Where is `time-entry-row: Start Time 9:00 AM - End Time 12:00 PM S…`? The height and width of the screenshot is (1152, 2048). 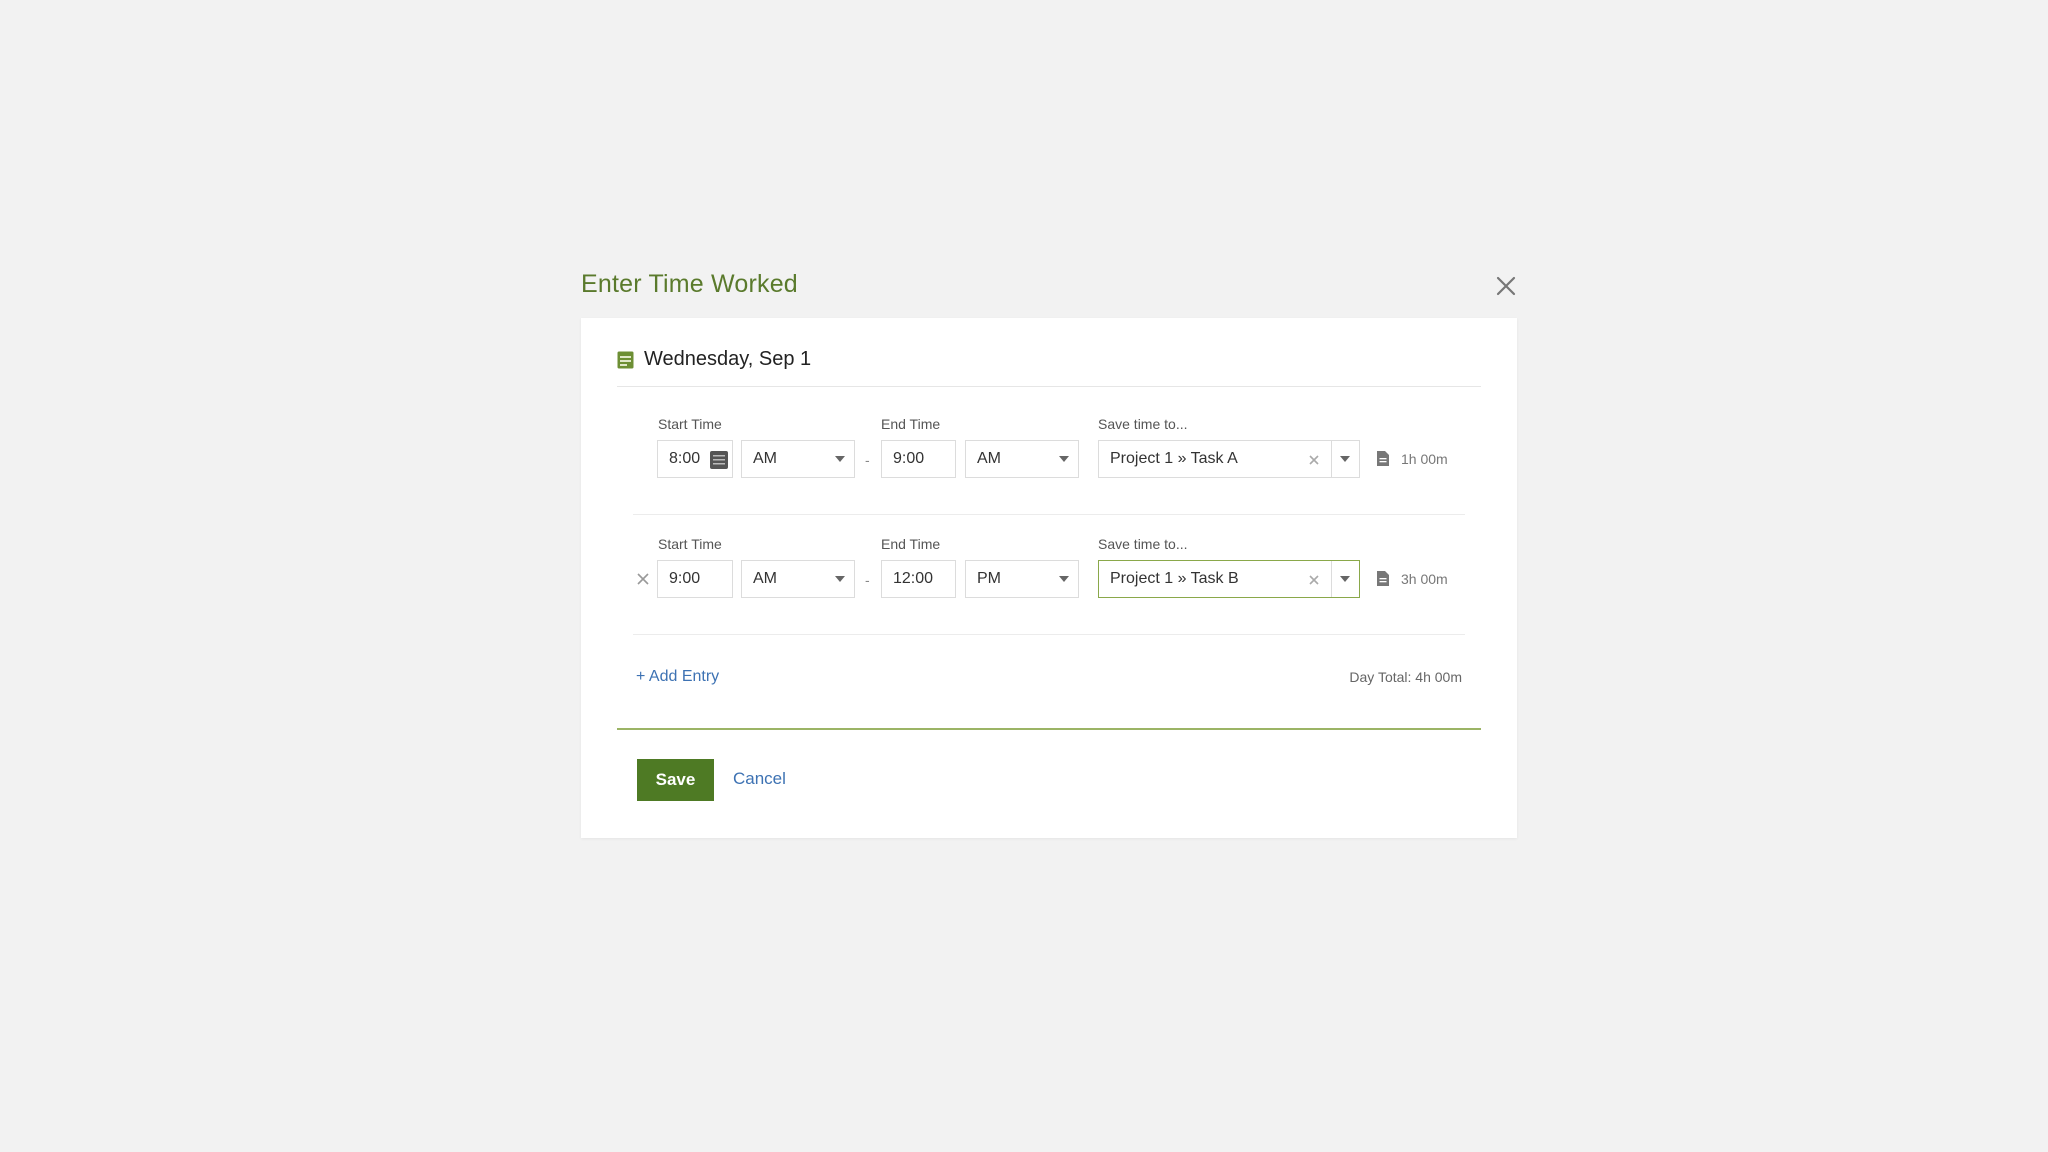 time-entry-row: Start Time 9:00 AM - End Time 12:00 PM S… is located at coordinates (1049, 576).